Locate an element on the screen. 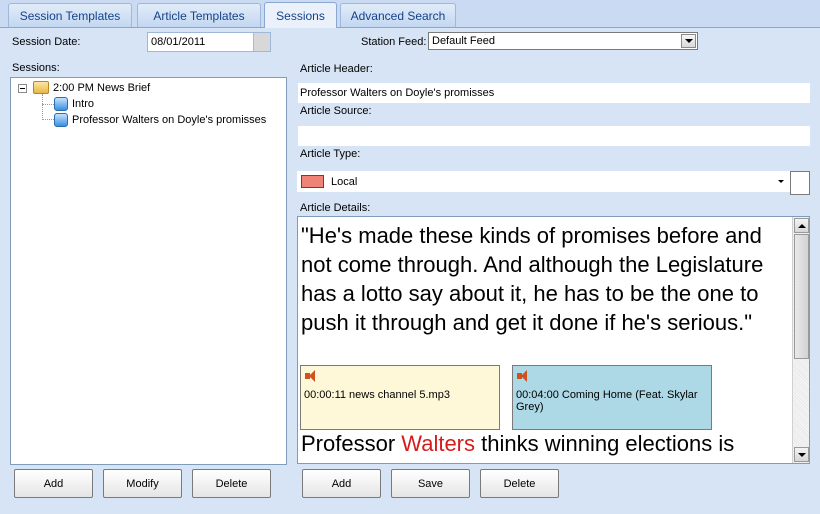 Image resolution: width=820 pixels, height=514 pixels. audio-clip-label: 00:00:11 news channel 5.mp3 is located at coordinates (377, 395).